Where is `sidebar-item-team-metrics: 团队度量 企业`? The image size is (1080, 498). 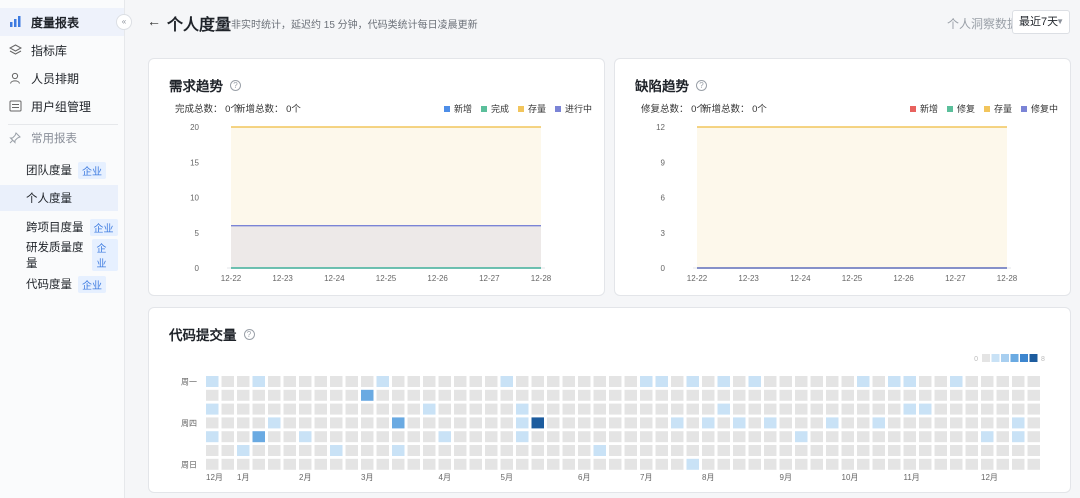
sidebar-item-team-metrics: 团队度量 企业 is located at coordinates (59, 170).